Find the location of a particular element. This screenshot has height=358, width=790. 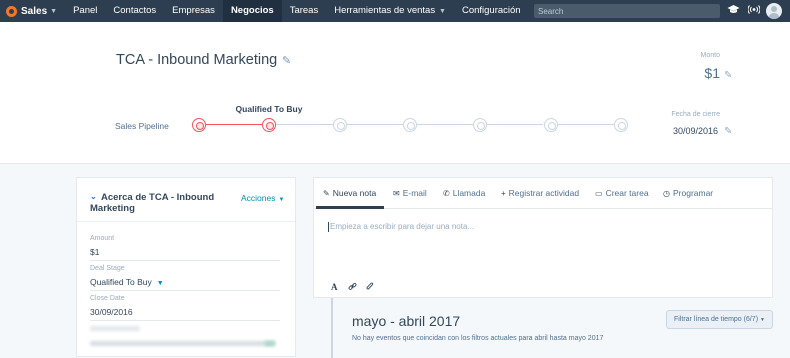

deal-title: TCA - Inbound Marketing is located at coordinates (197, 60).